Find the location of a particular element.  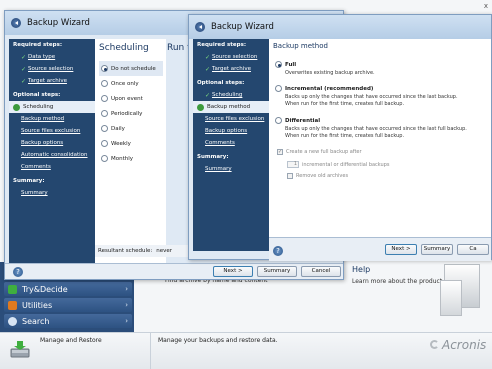

checkbox-label: Remove old archives is located at coordinates (322, 176).